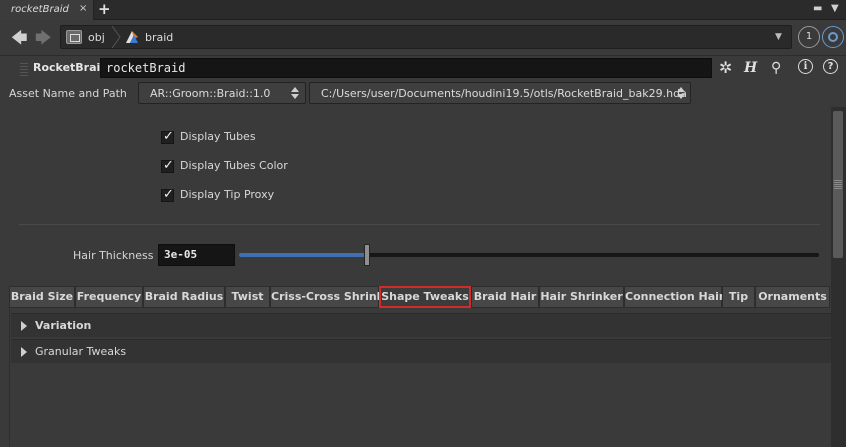 Image resolution: width=846 pixels, height=447 pixels. I want to click on asset-name-select: AR::Groom::Braid::1.0, so click(222, 93).